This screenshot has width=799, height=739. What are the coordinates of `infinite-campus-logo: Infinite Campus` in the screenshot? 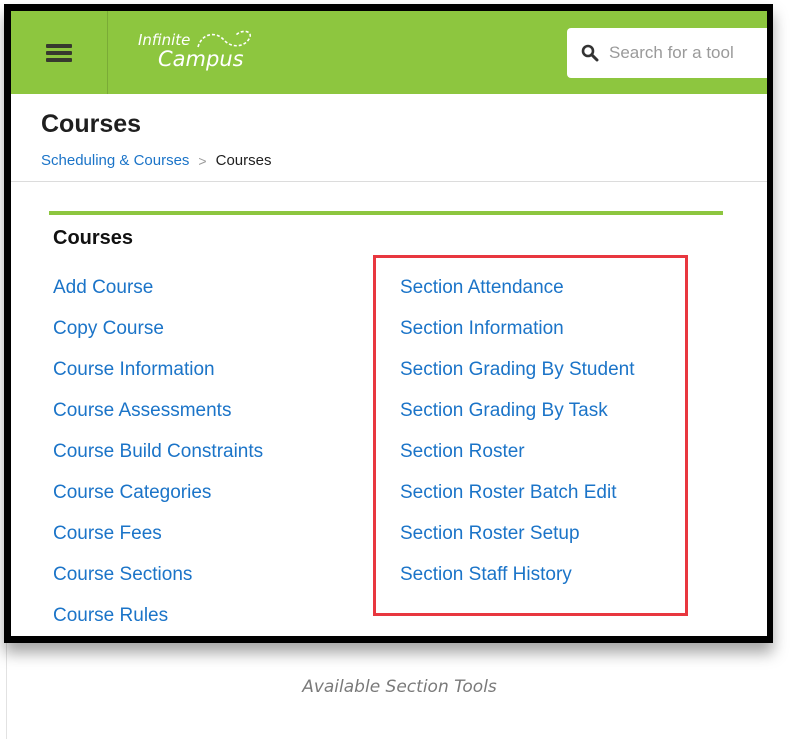 It's located at (208, 53).